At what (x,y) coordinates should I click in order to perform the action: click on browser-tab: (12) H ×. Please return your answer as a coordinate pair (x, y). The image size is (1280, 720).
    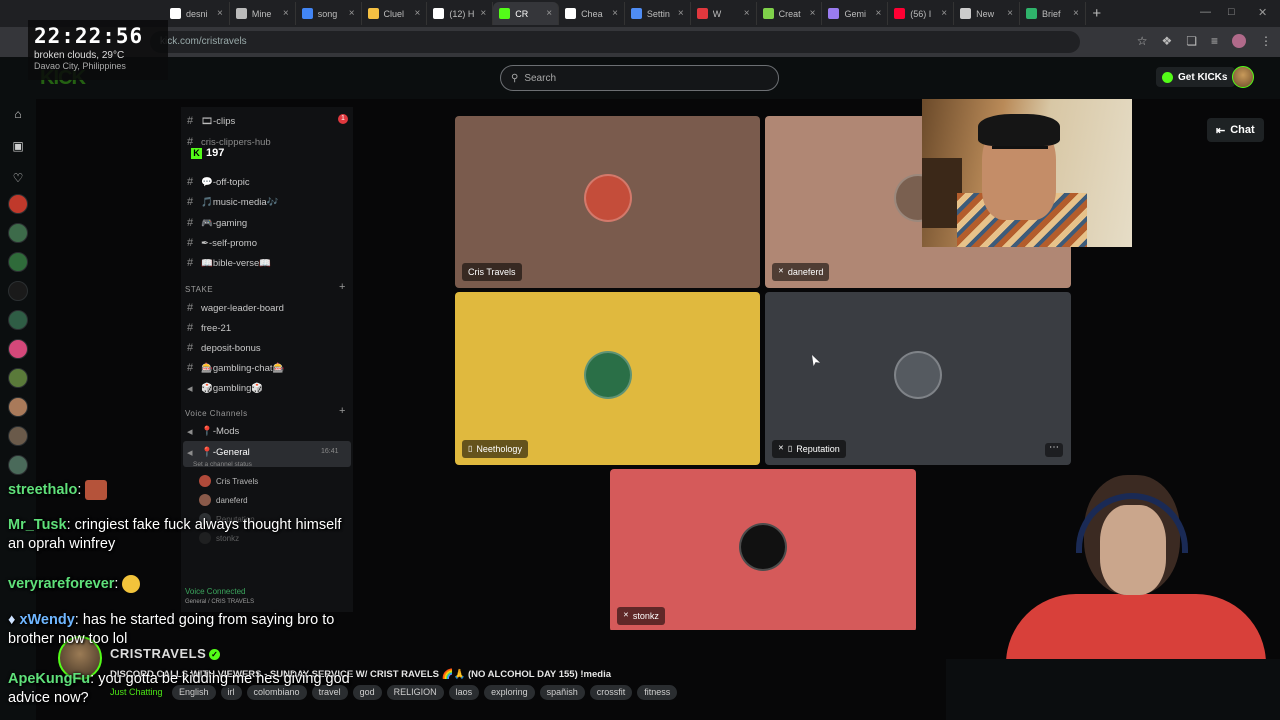
    Looking at the image, I should click on (460, 13).